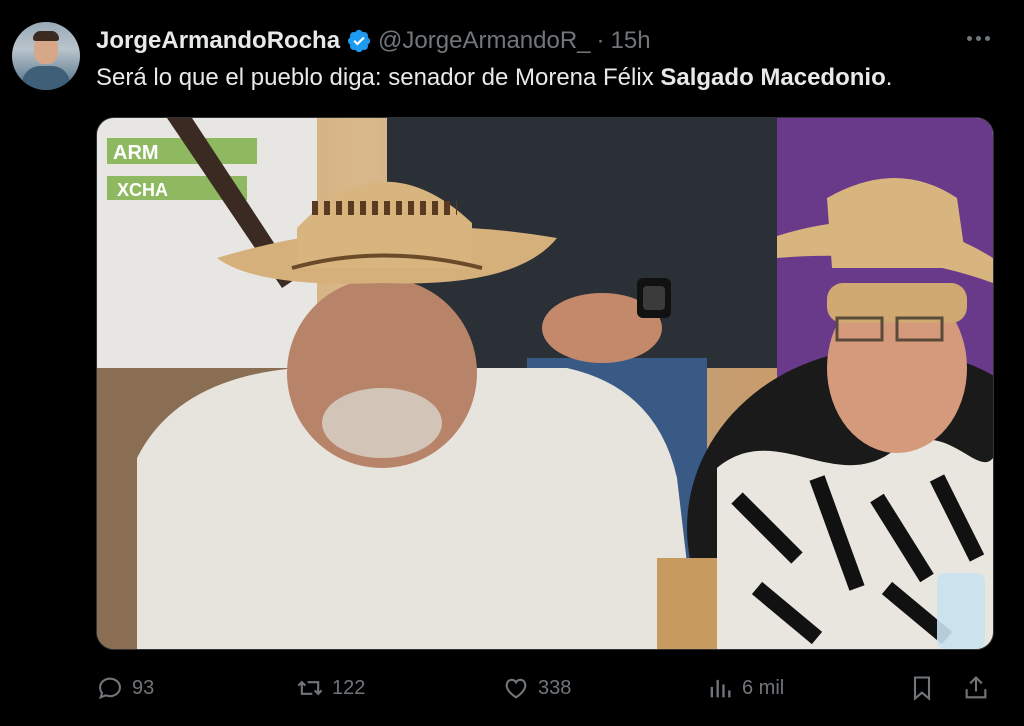 Image resolution: width=1024 pixels, height=726 pixels. I want to click on verified-badge-icon, so click(359, 41).